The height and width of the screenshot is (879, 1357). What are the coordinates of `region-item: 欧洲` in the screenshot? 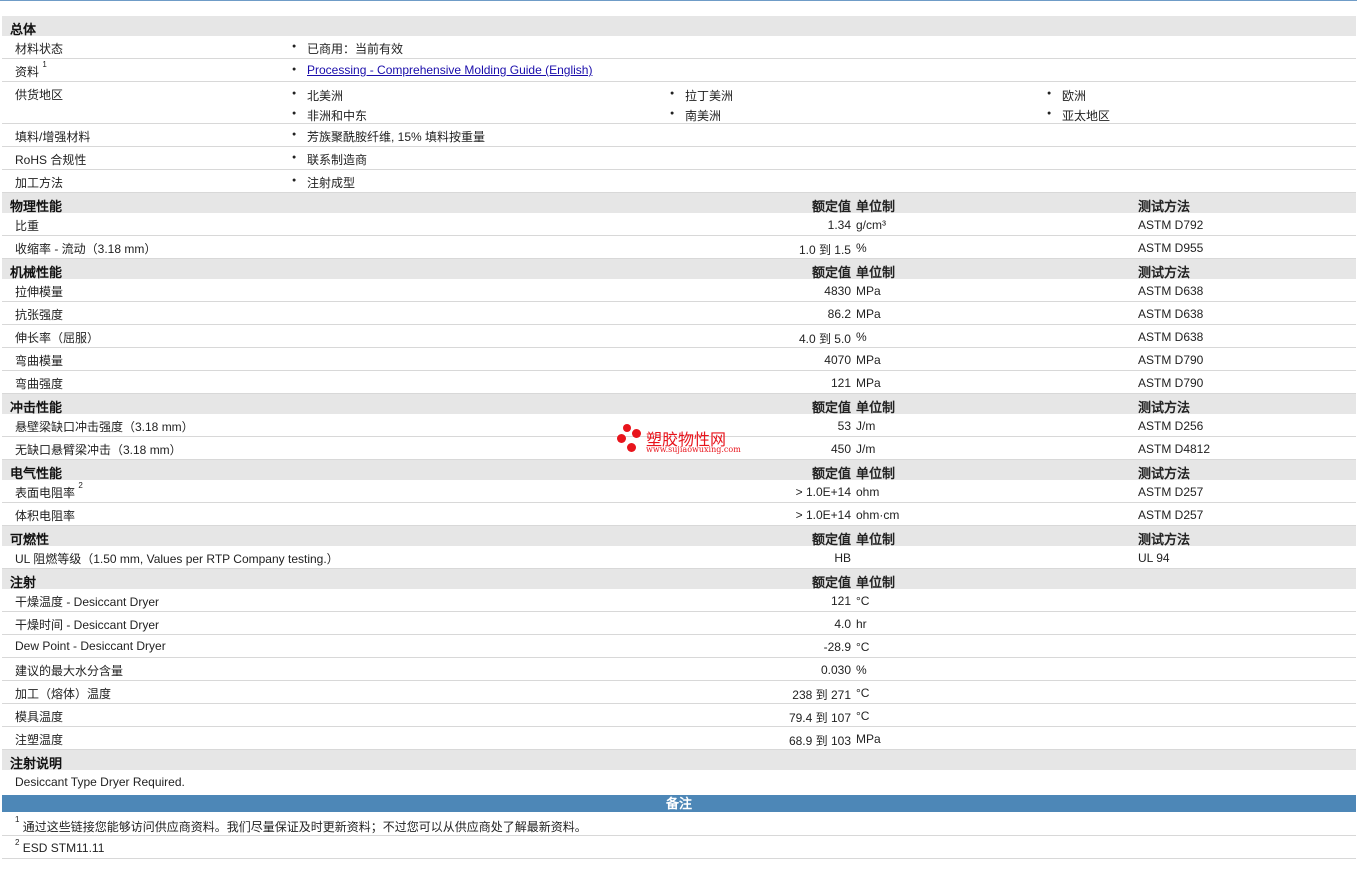 It's located at (1066, 95).